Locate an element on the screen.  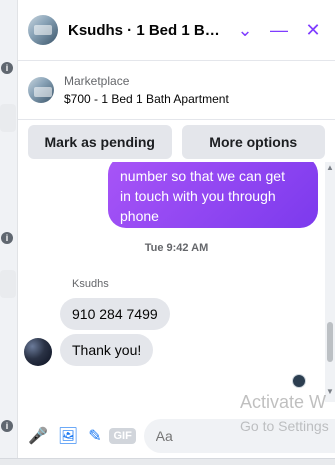
mark-as-pending-button: Mark as pending is located at coordinates (100, 142).